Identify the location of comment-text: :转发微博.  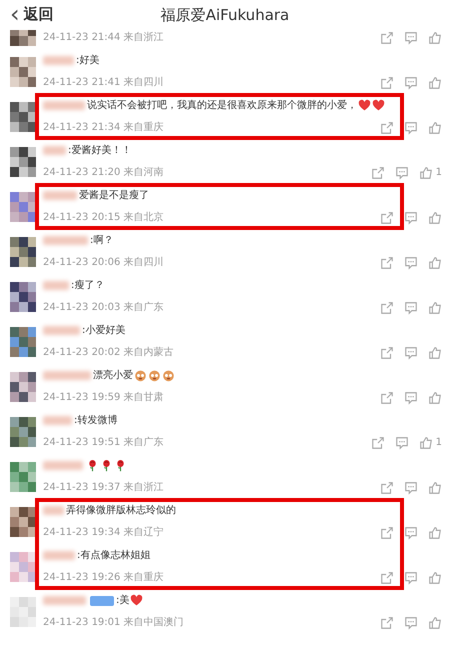
(96, 421).